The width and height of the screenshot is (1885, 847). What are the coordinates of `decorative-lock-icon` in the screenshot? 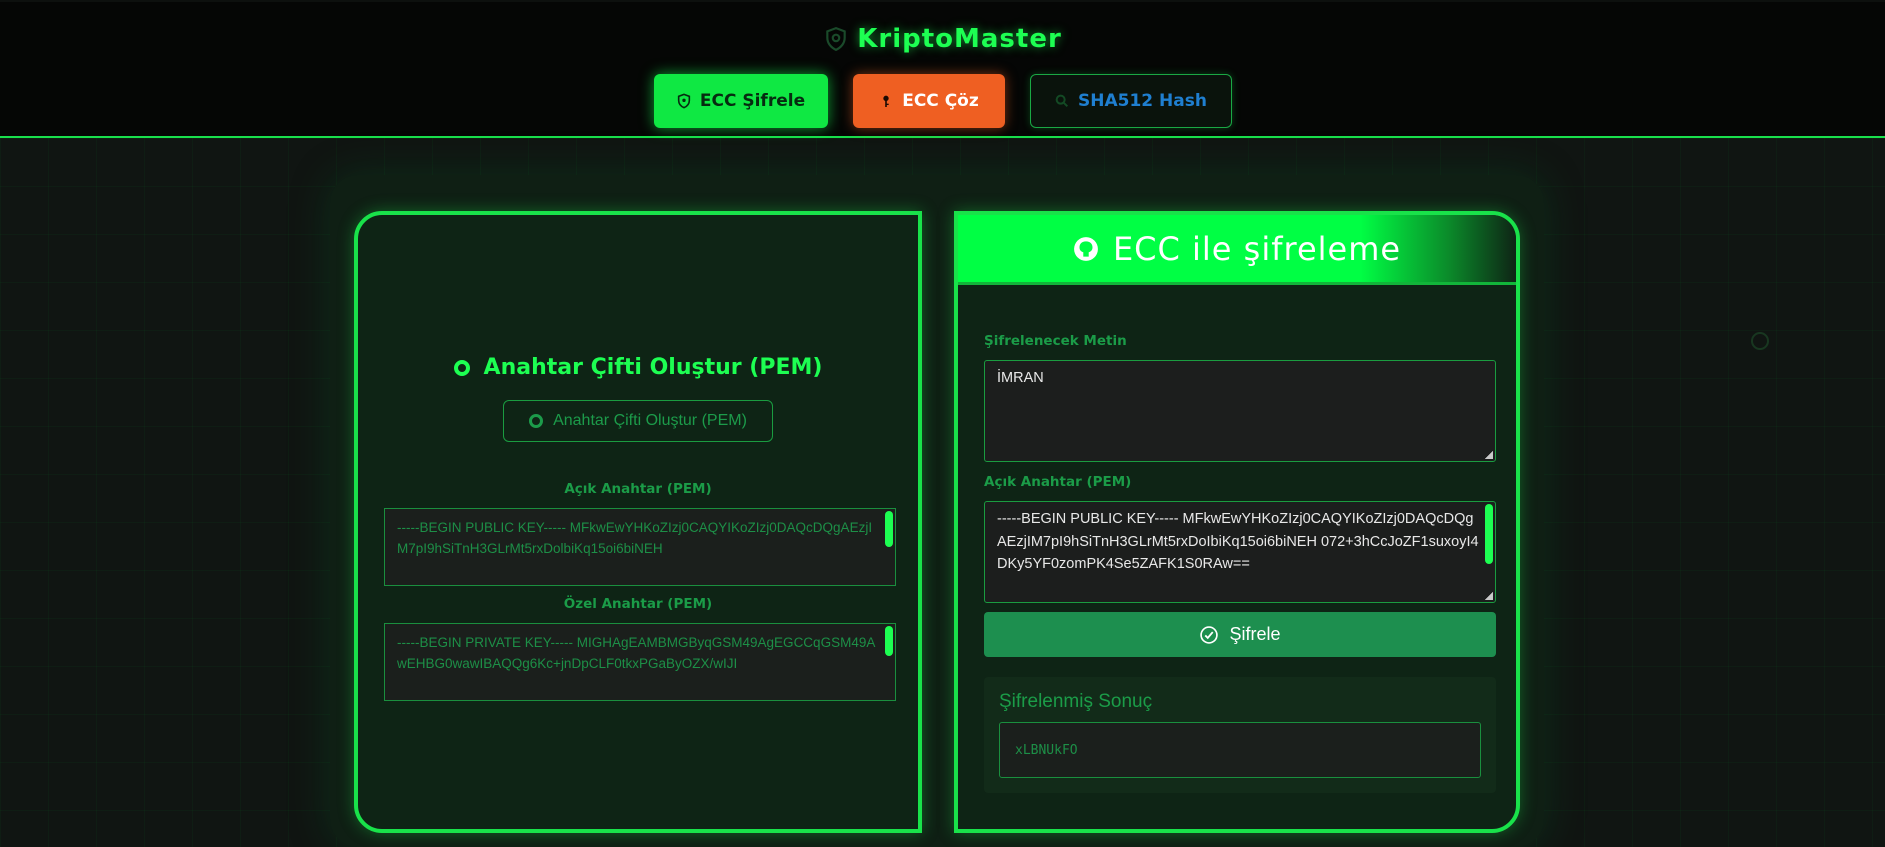 It's located at (1760, 341).